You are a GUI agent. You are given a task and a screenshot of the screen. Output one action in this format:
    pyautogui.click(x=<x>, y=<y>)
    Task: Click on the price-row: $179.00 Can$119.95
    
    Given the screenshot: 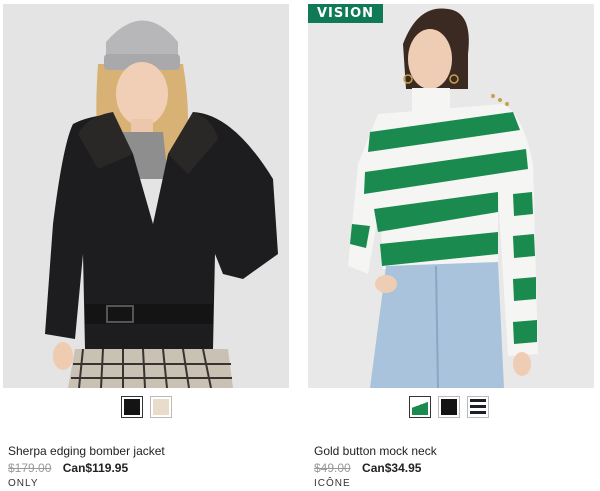 What is the action you would take?
    pyautogui.click(x=148, y=468)
    